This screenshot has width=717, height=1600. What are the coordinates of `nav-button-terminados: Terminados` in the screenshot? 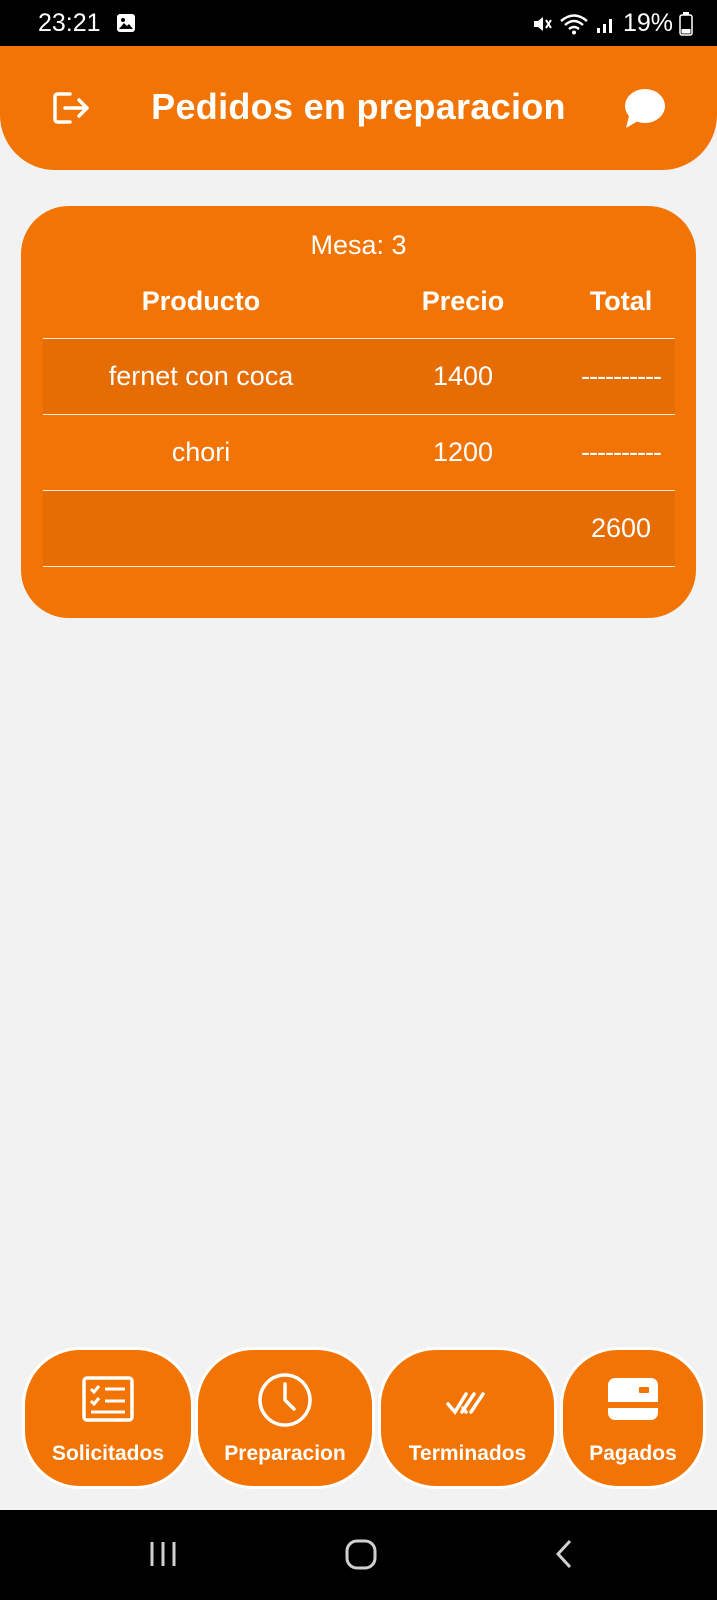 It's located at (467, 1418).